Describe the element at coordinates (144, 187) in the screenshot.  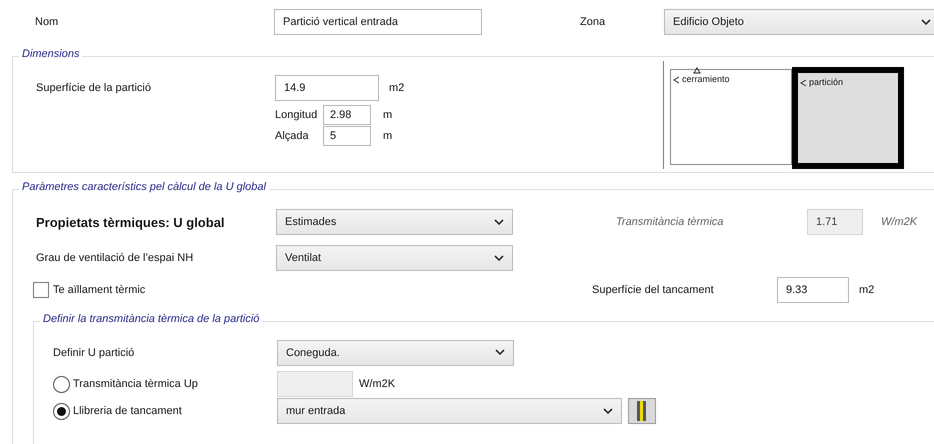
I see `section-title: Paràmetres característics pel càlcul de la U global` at that location.